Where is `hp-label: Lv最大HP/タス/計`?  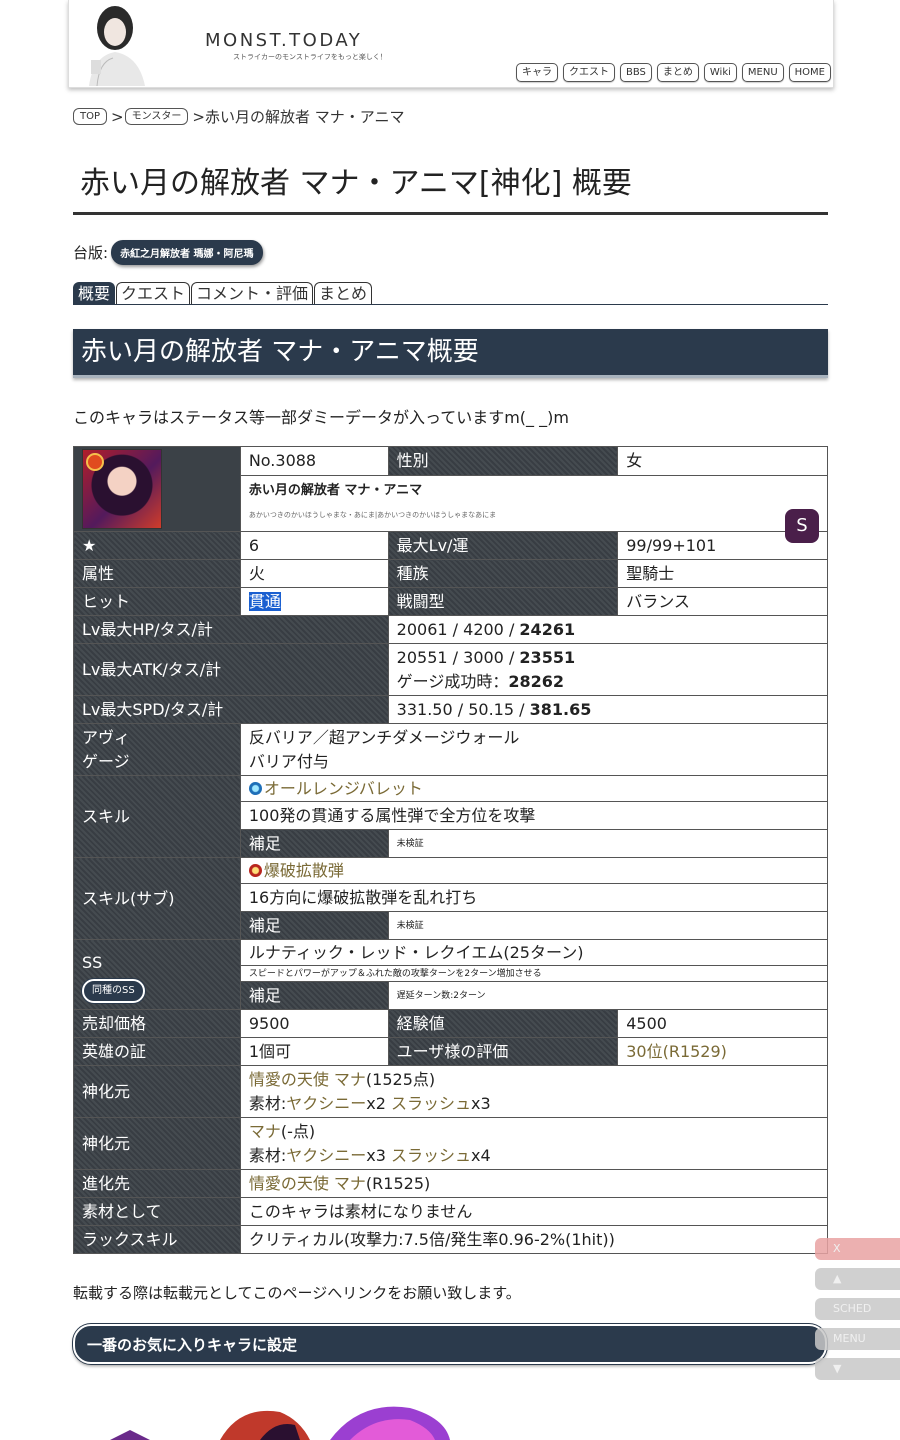
hp-label: Lv最大HP/タス/計 is located at coordinates (231, 629).